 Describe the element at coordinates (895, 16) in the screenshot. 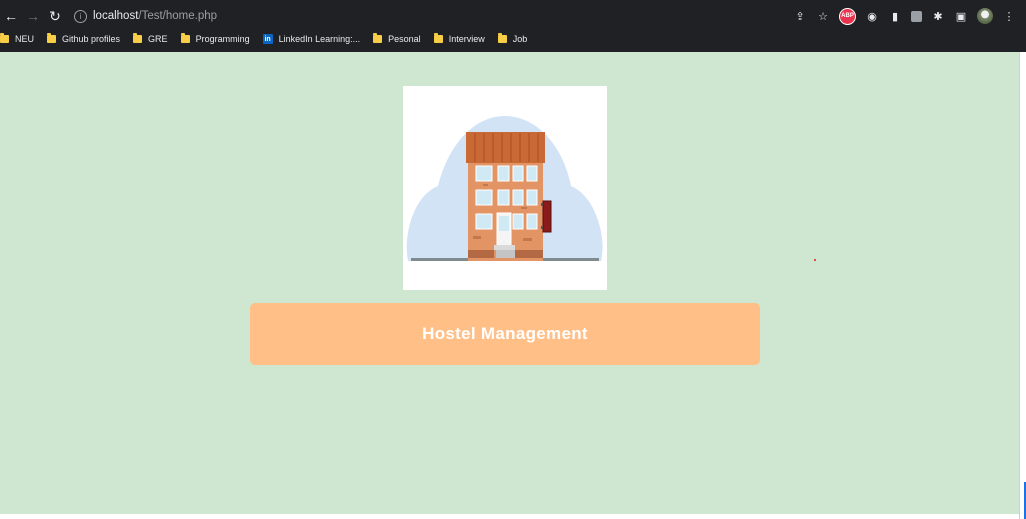

I see `extension-shield-icon: ▮` at that location.